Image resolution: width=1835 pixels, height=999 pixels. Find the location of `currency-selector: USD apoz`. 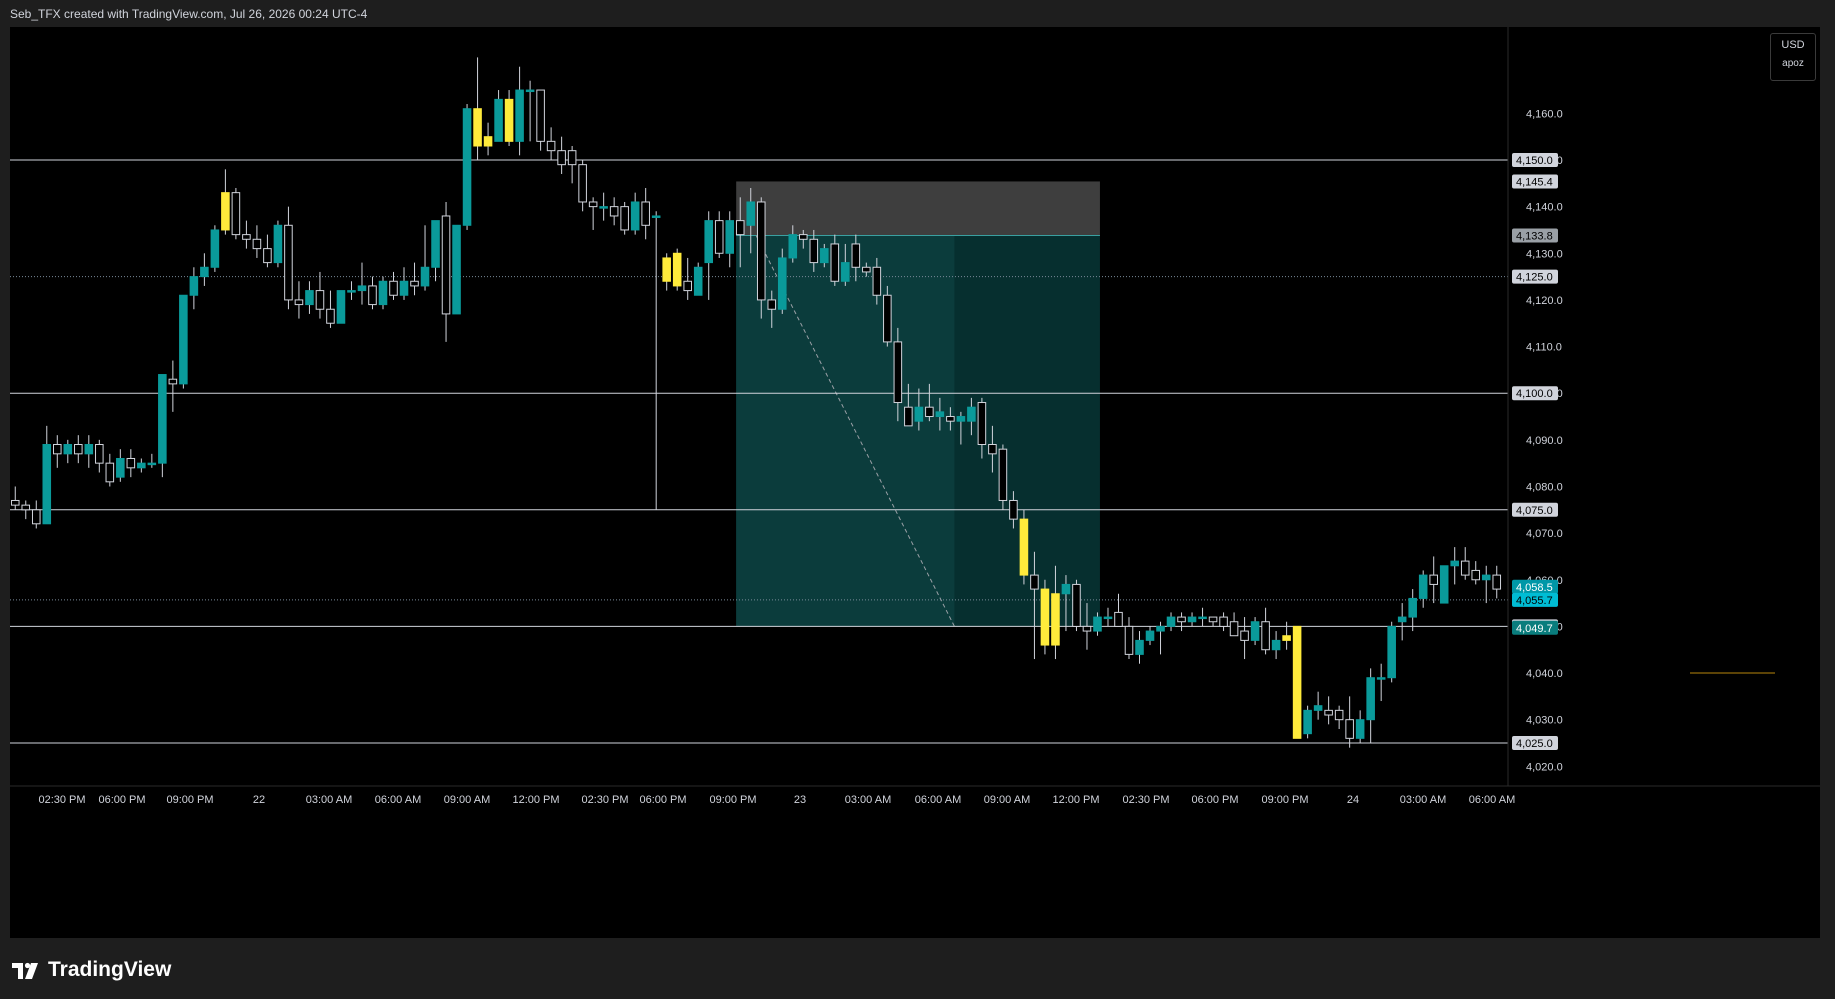

currency-selector: USD apoz is located at coordinates (1793, 57).